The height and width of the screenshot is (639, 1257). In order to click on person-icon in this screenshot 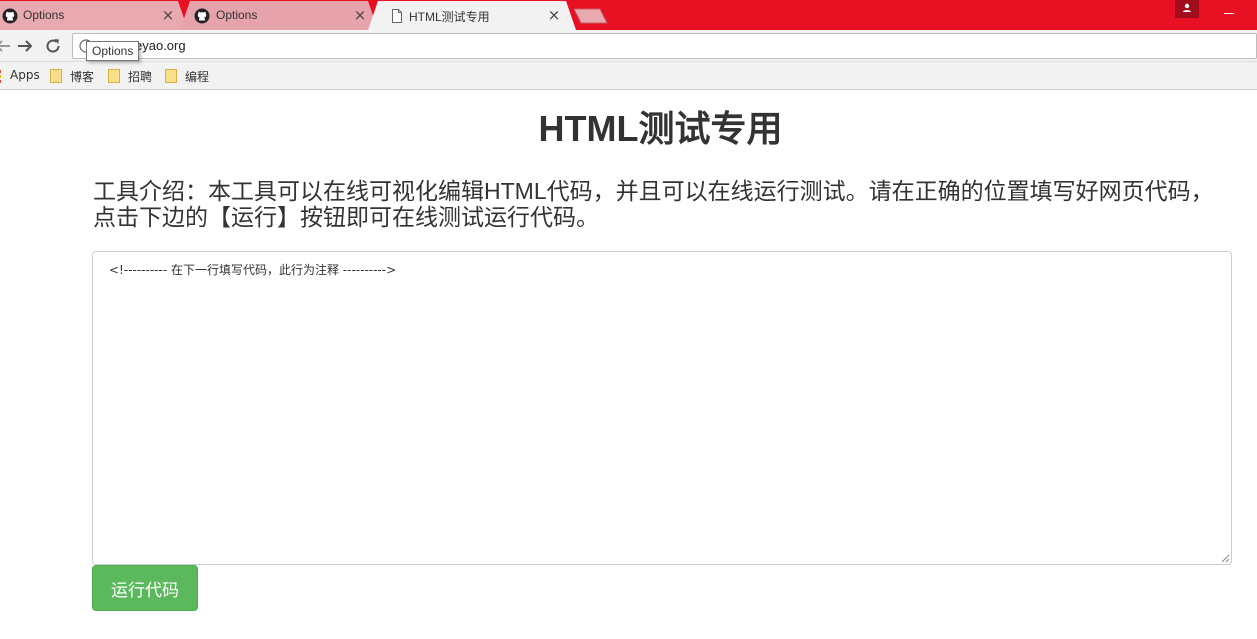, I will do `click(1187, 7)`.